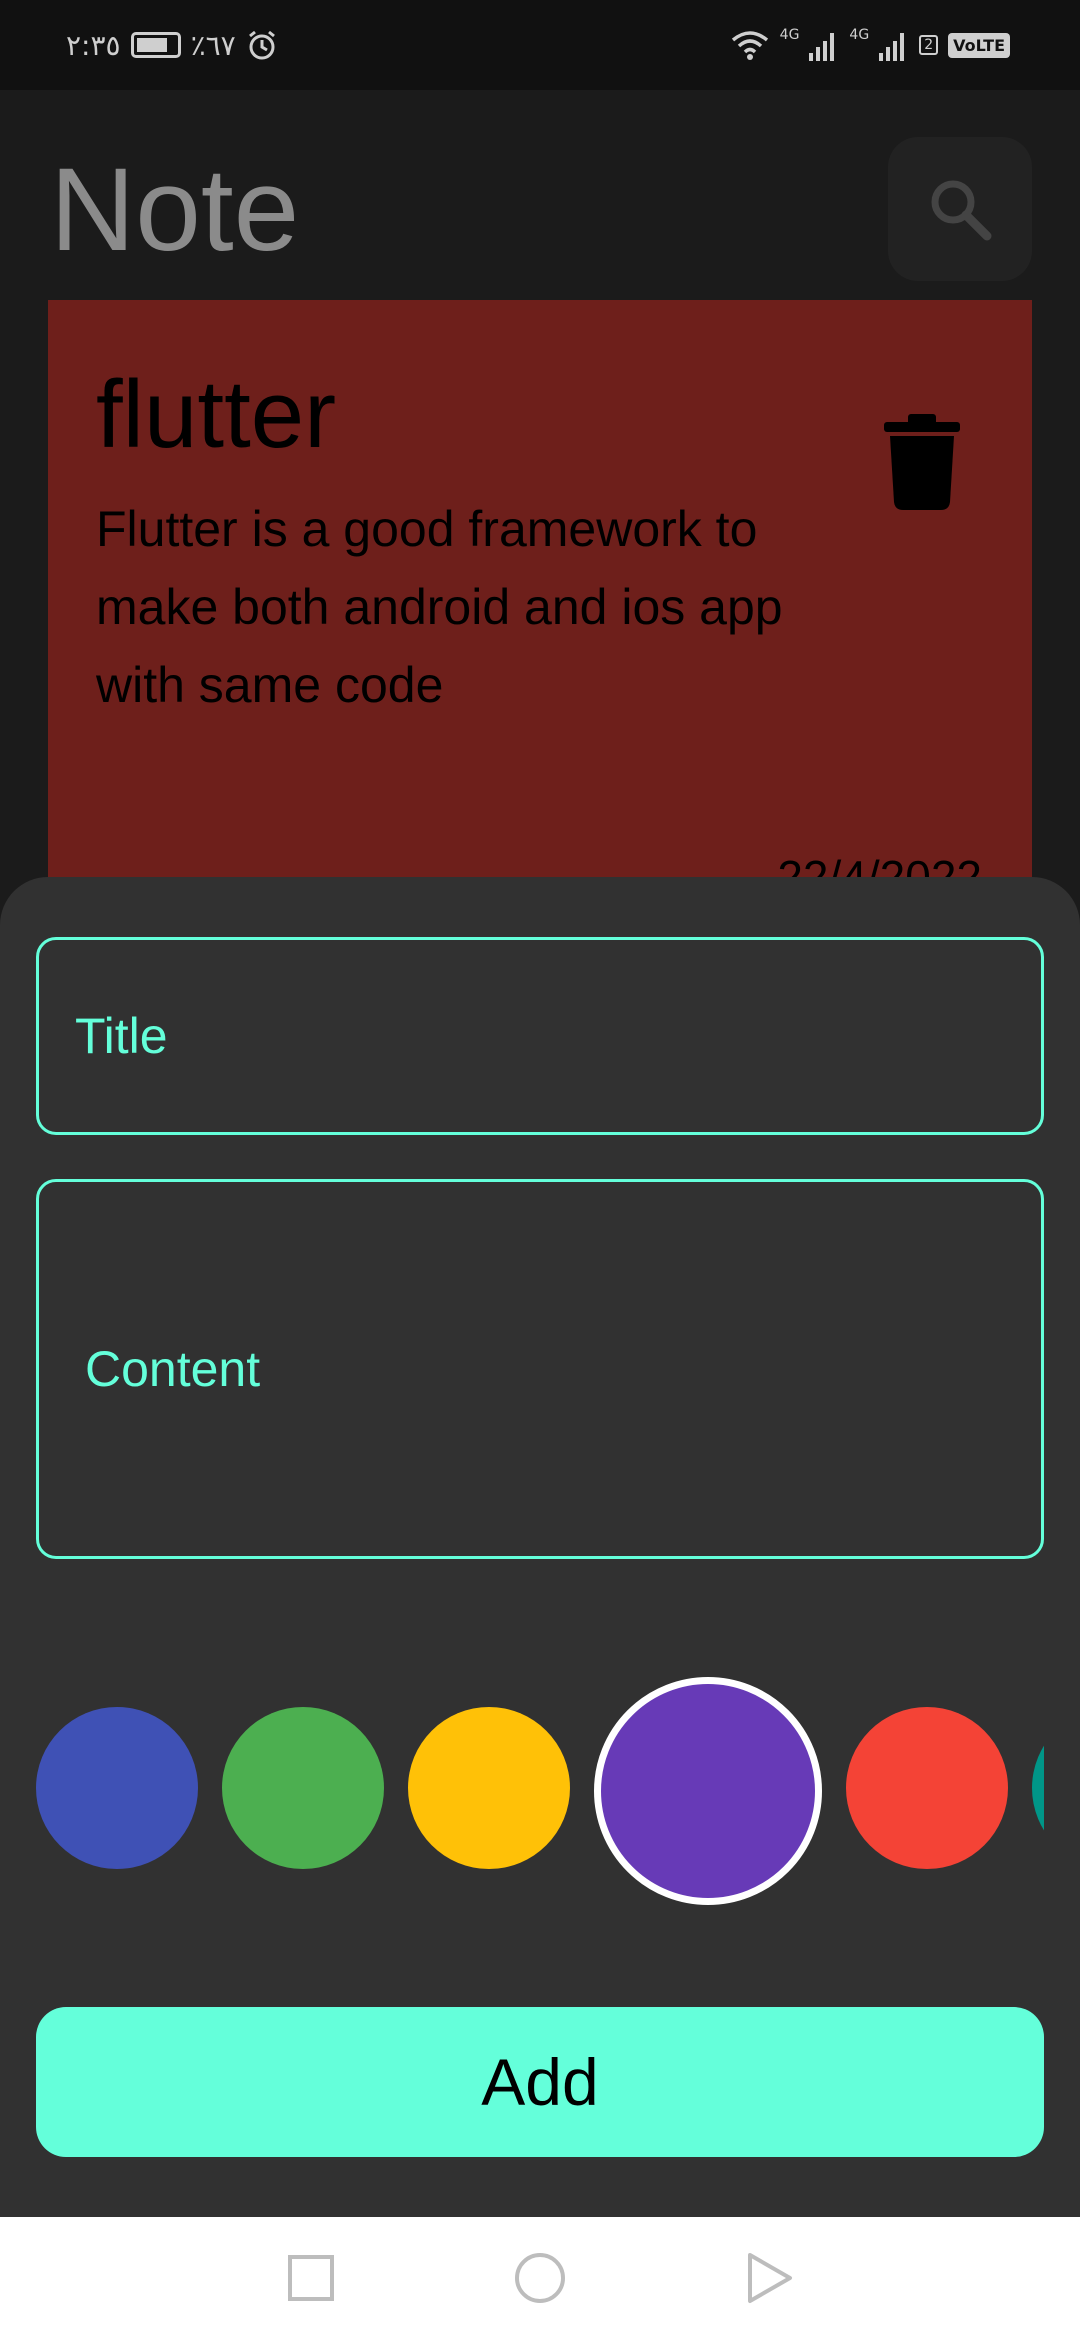 The height and width of the screenshot is (2340, 1080). I want to click on color-swatch-amber, so click(489, 1788).